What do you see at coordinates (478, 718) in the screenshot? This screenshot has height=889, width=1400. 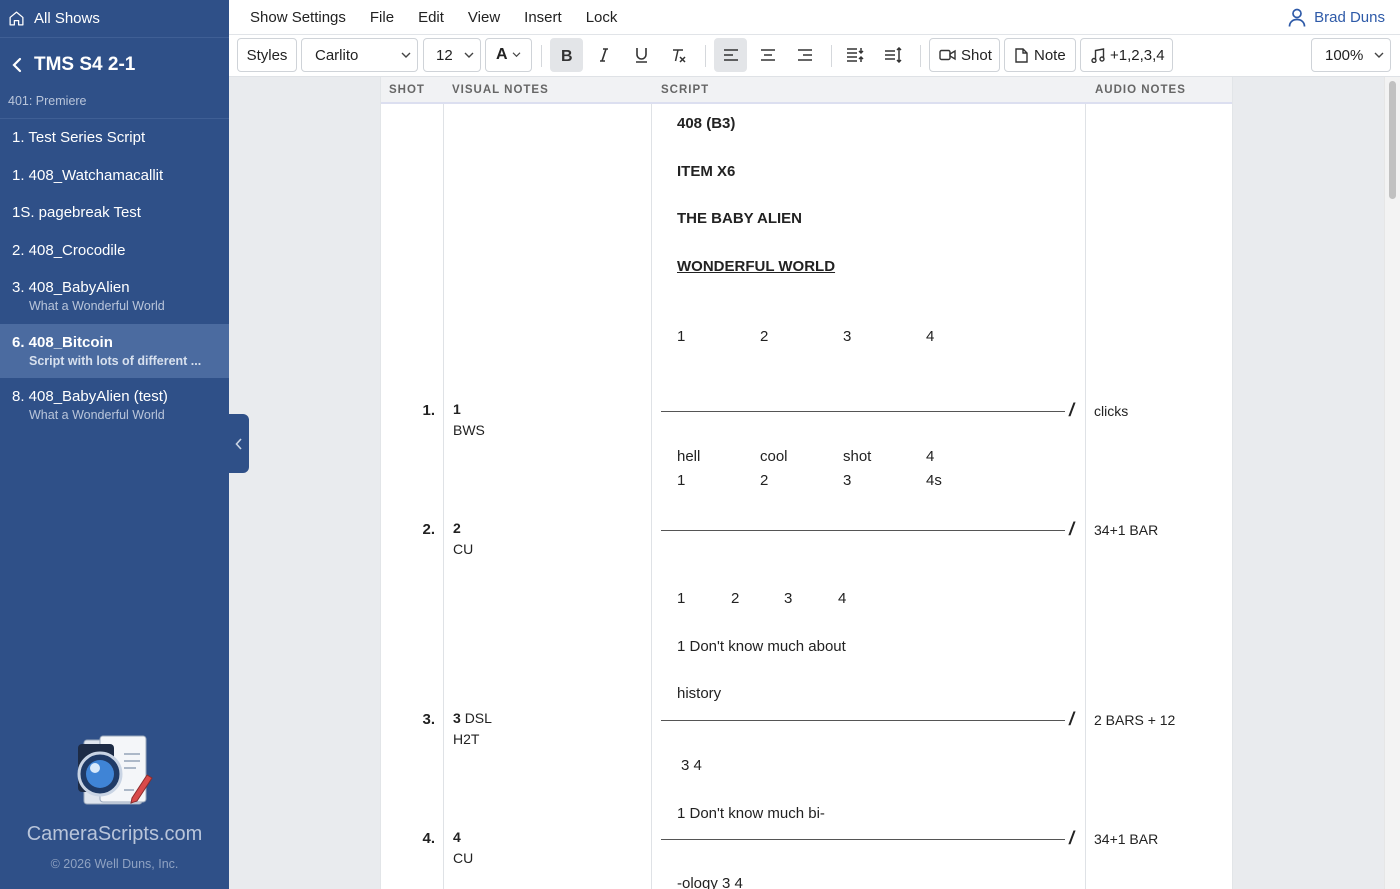 I see `shot-type: DSL` at bounding box center [478, 718].